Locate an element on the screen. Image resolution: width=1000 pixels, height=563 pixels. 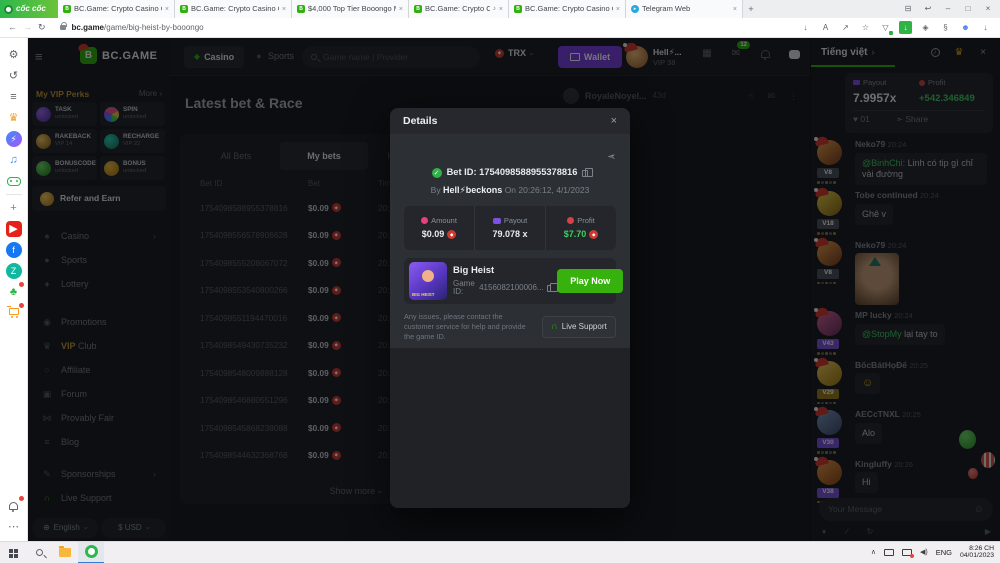
shopping-cart-icon is located at coordinates (15, 312).